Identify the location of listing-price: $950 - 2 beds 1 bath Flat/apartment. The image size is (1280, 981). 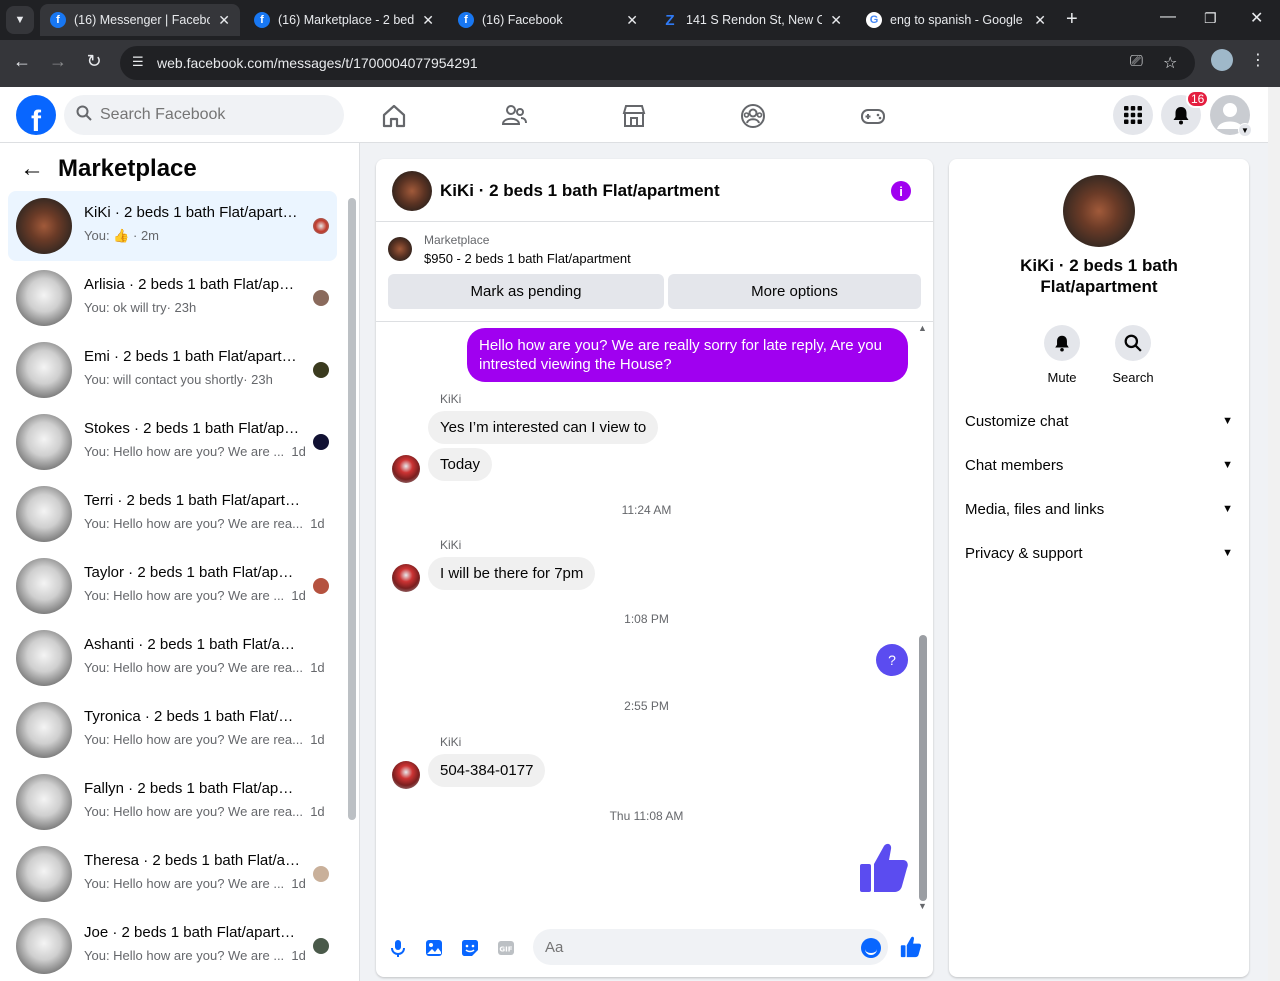
(527, 258).